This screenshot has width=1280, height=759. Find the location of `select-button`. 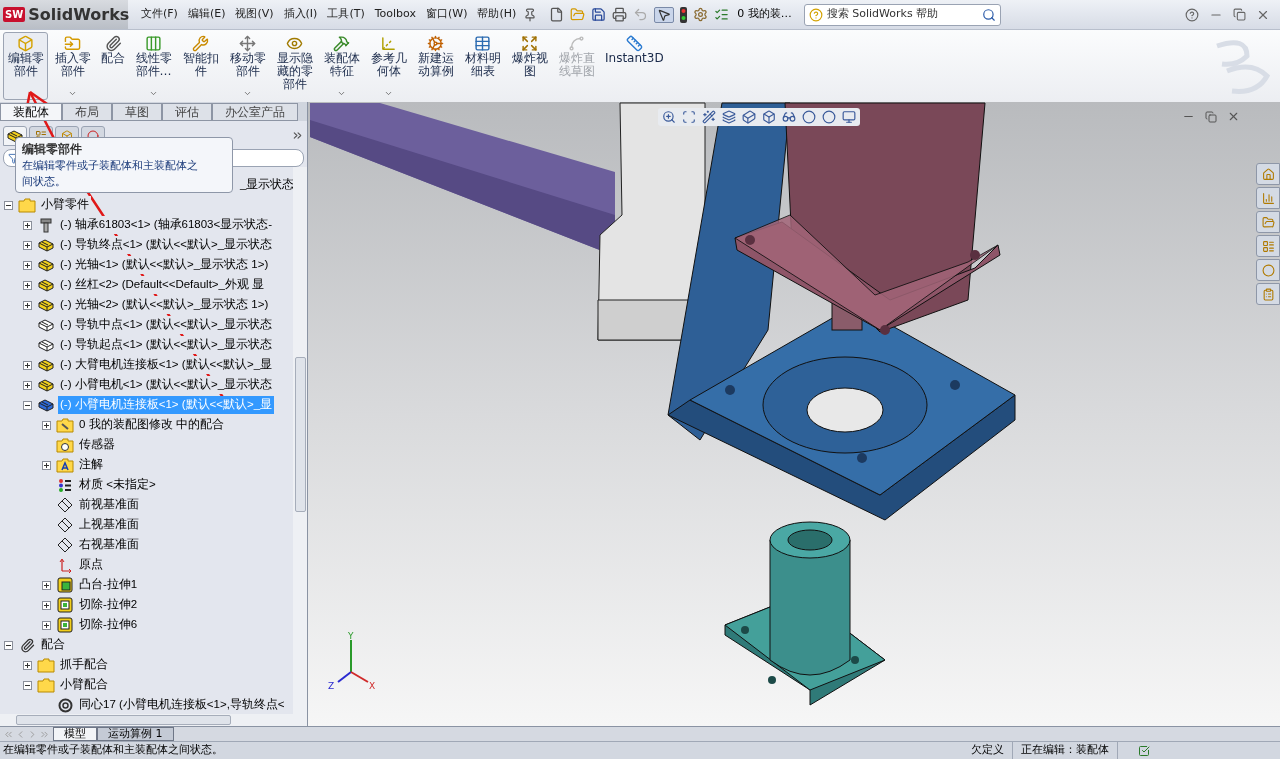

select-button is located at coordinates (664, 14).